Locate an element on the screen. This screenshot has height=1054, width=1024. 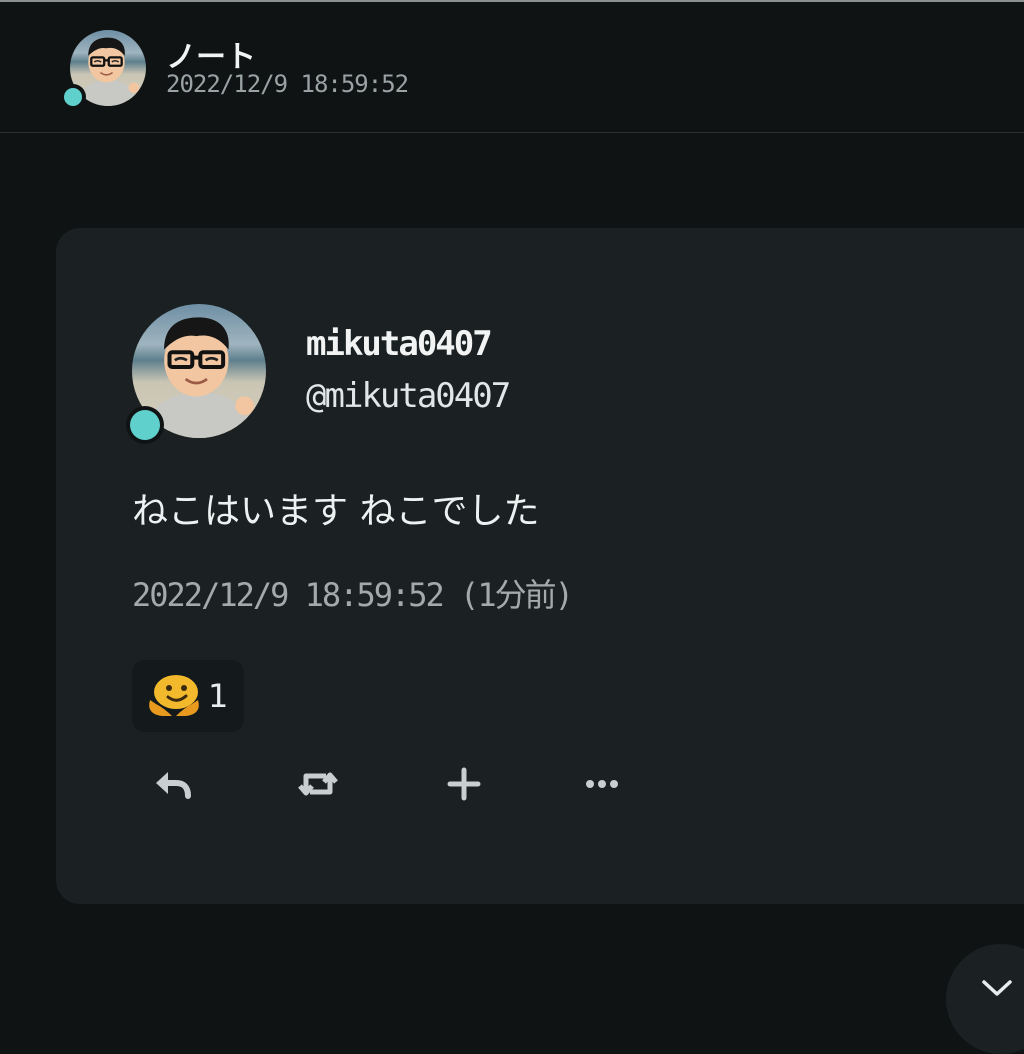
reply-button is located at coordinates (172, 784).